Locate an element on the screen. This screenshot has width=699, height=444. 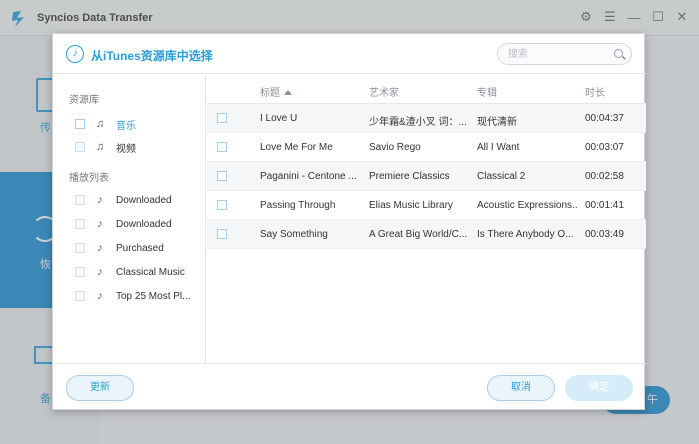
library-item-label: 视频 is located at coordinates (126, 149).